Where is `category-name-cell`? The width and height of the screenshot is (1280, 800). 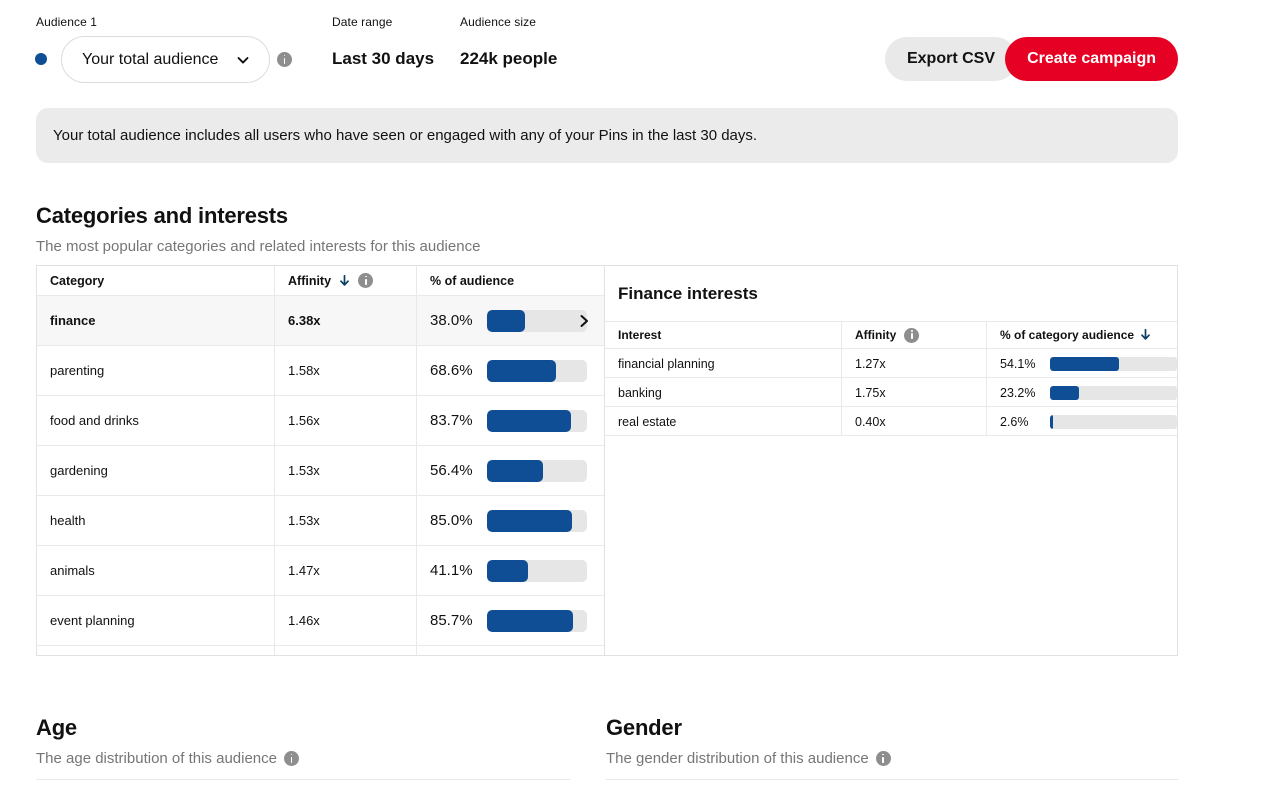
category-name-cell is located at coordinates (156, 650).